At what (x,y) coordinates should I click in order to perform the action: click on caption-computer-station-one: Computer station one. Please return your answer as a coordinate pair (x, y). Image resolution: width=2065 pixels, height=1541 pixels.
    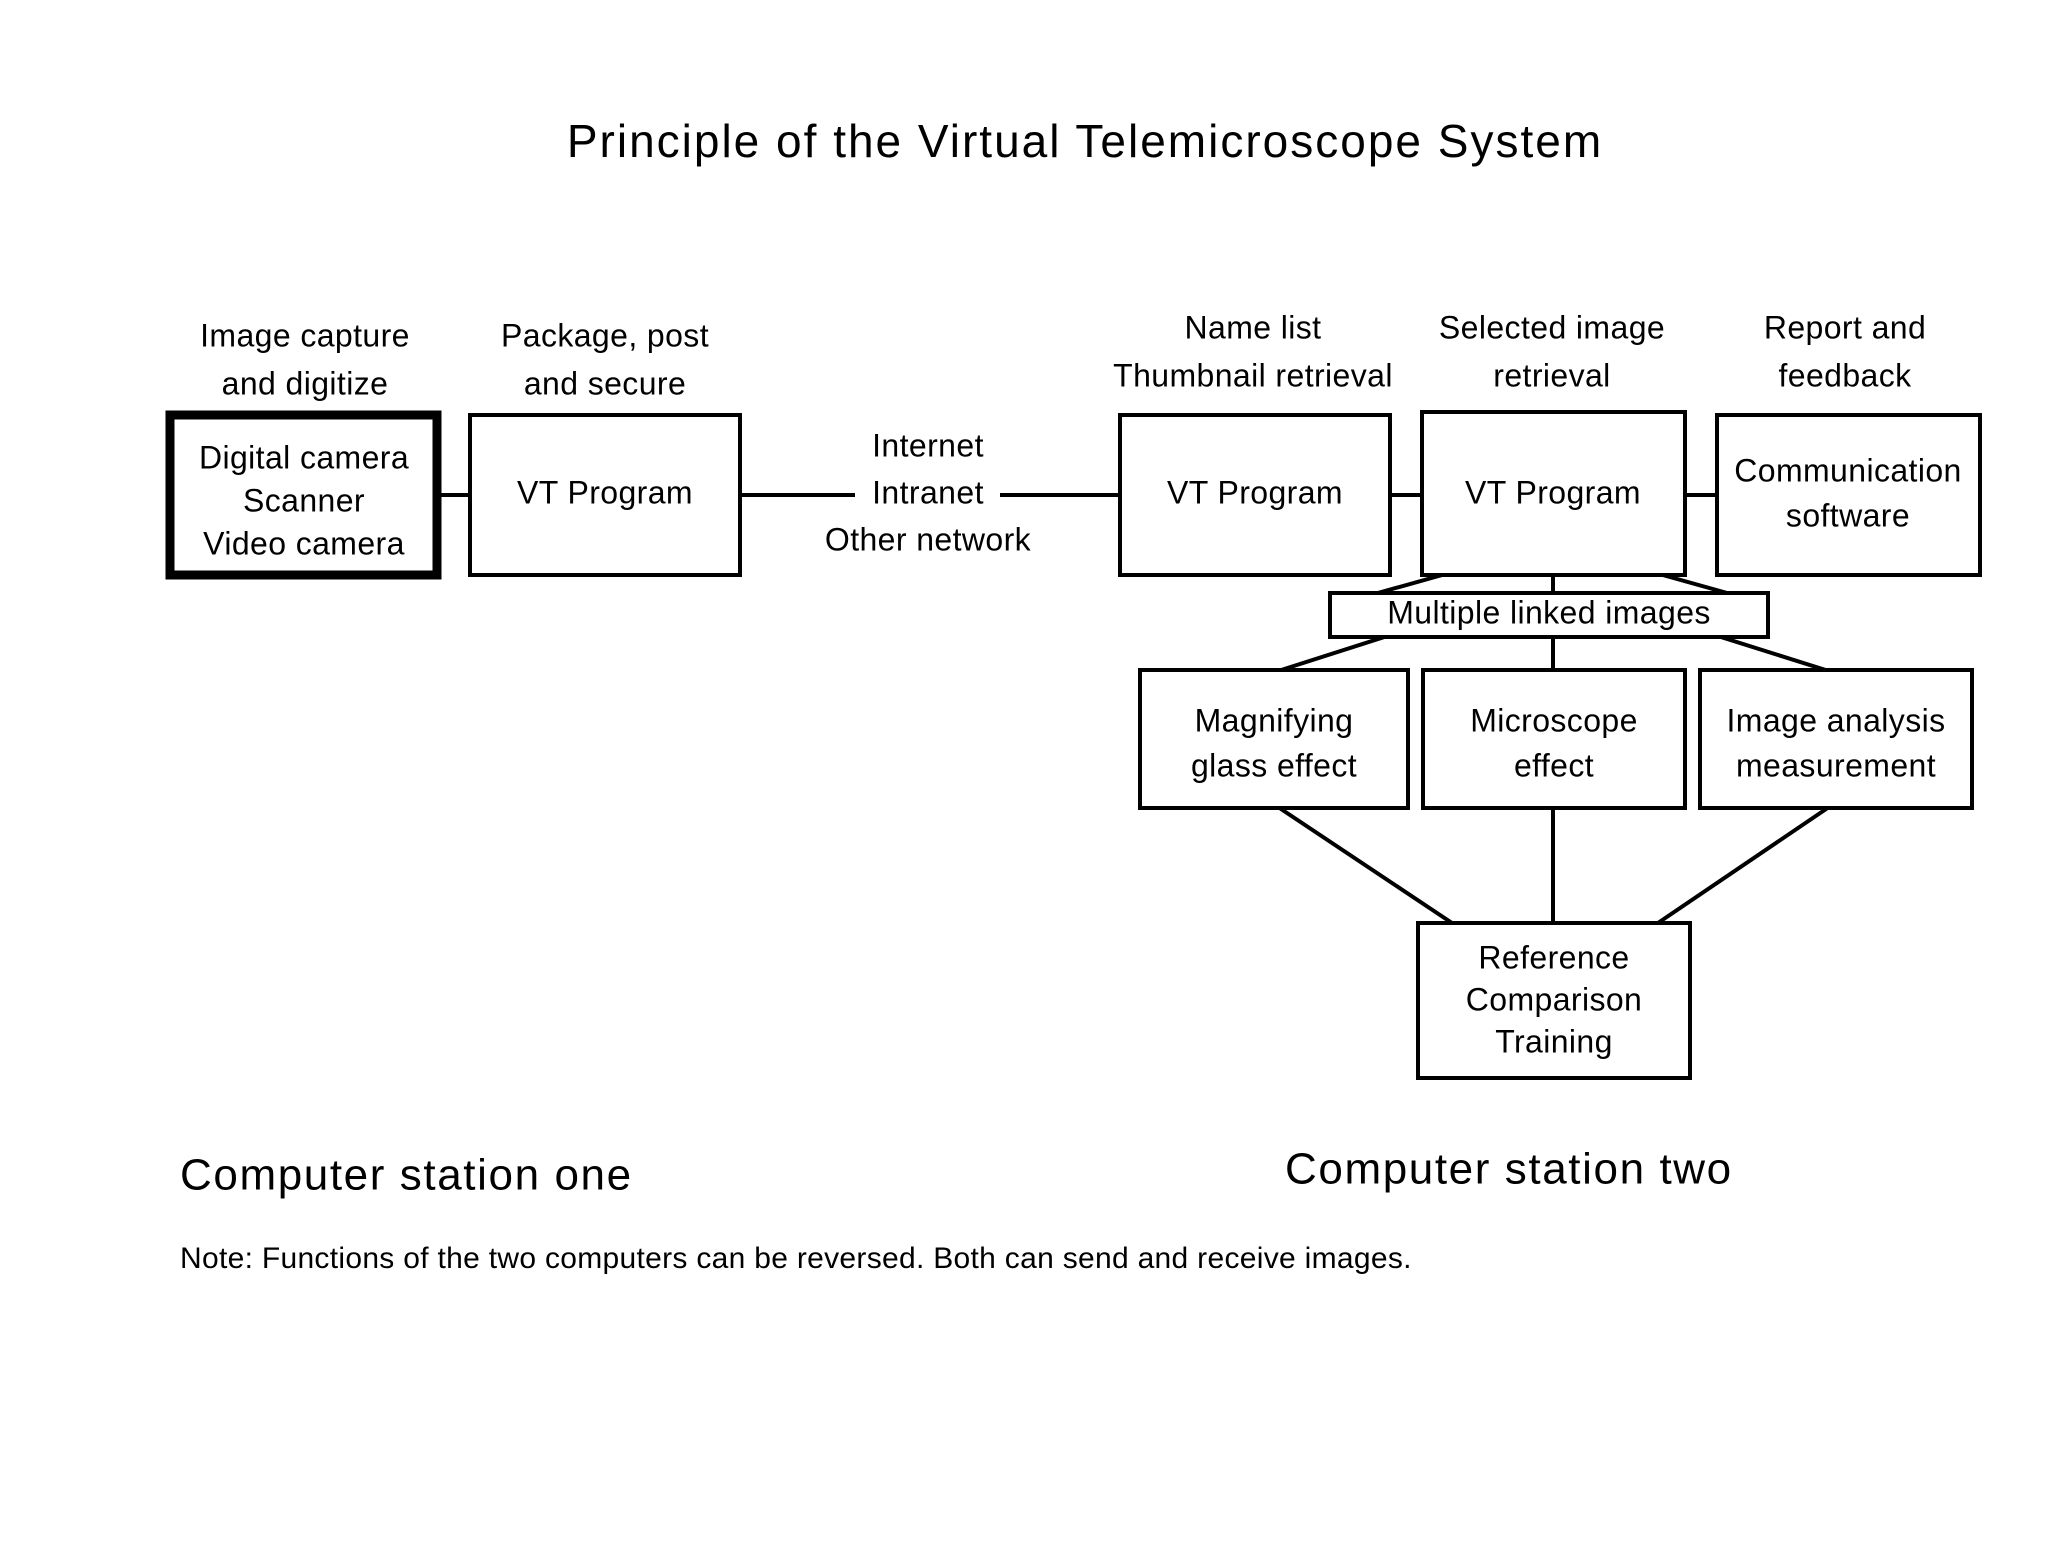
    Looking at the image, I should click on (406, 1175).